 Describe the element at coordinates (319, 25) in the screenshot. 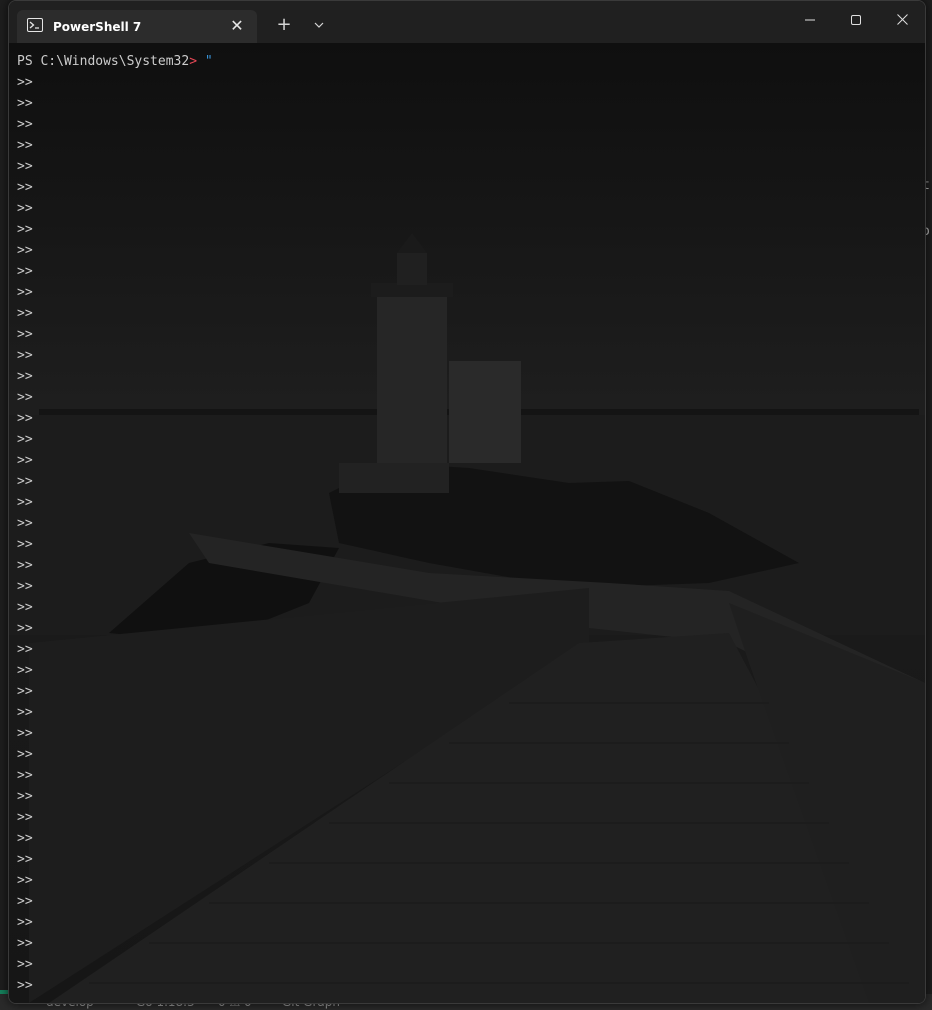

I see `chevron-down-icon` at that location.